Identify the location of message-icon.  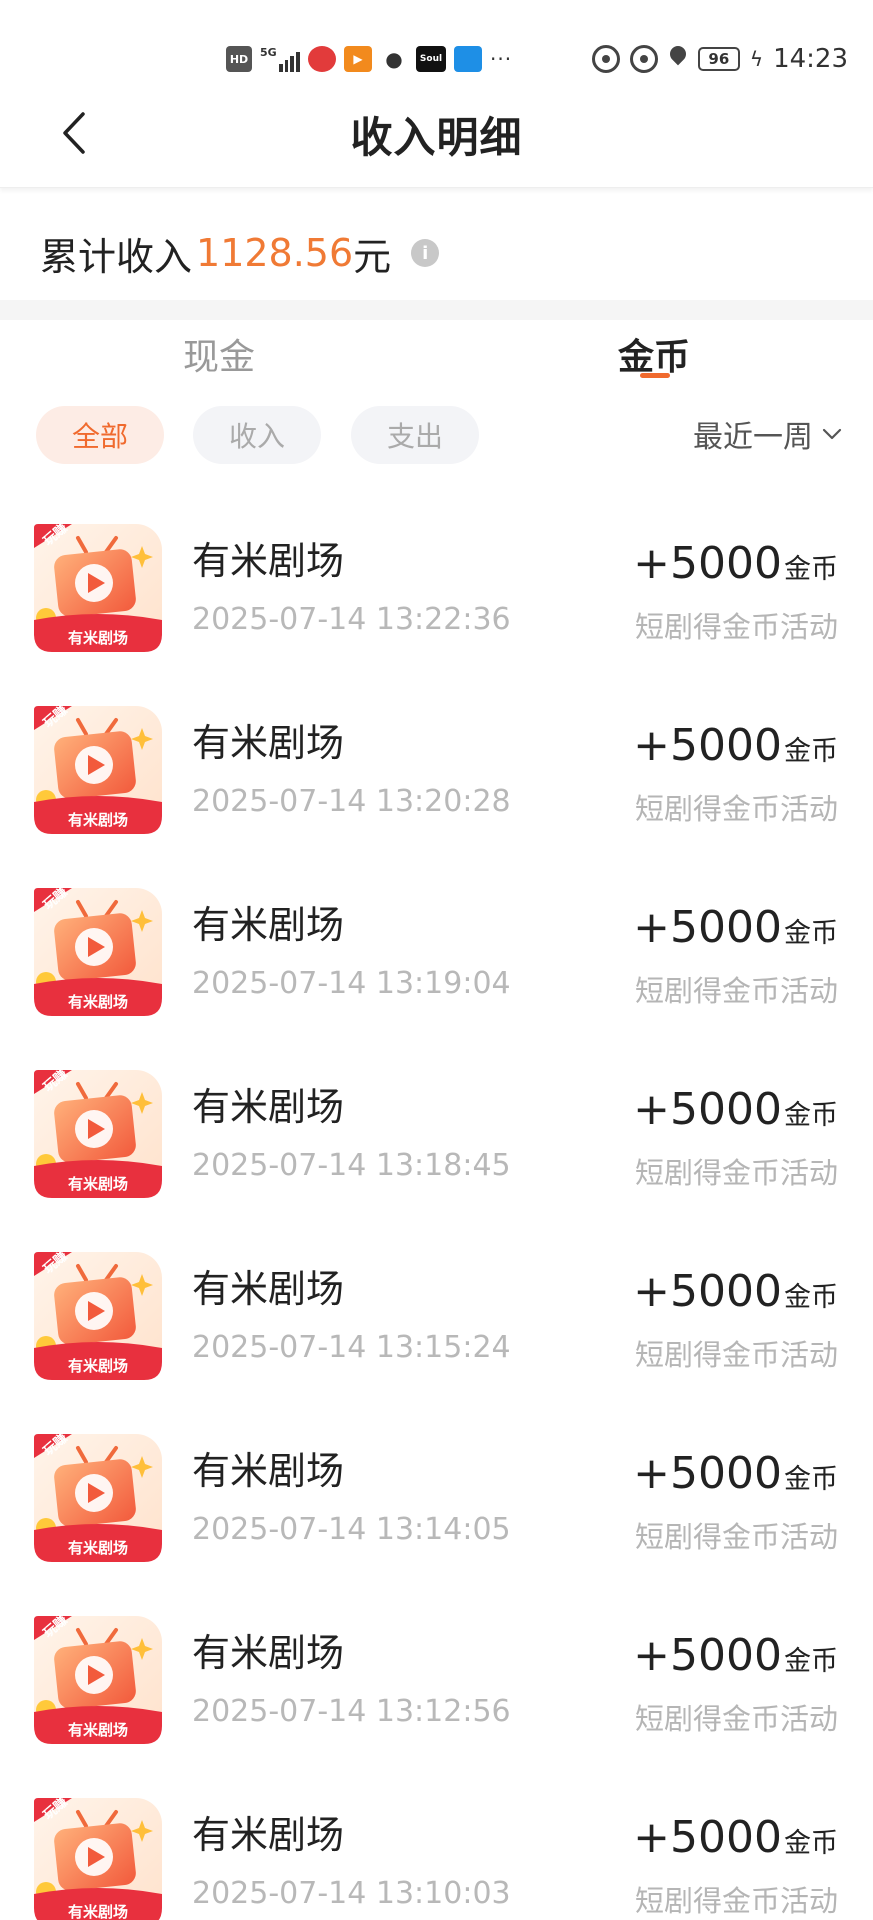
(468, 59).